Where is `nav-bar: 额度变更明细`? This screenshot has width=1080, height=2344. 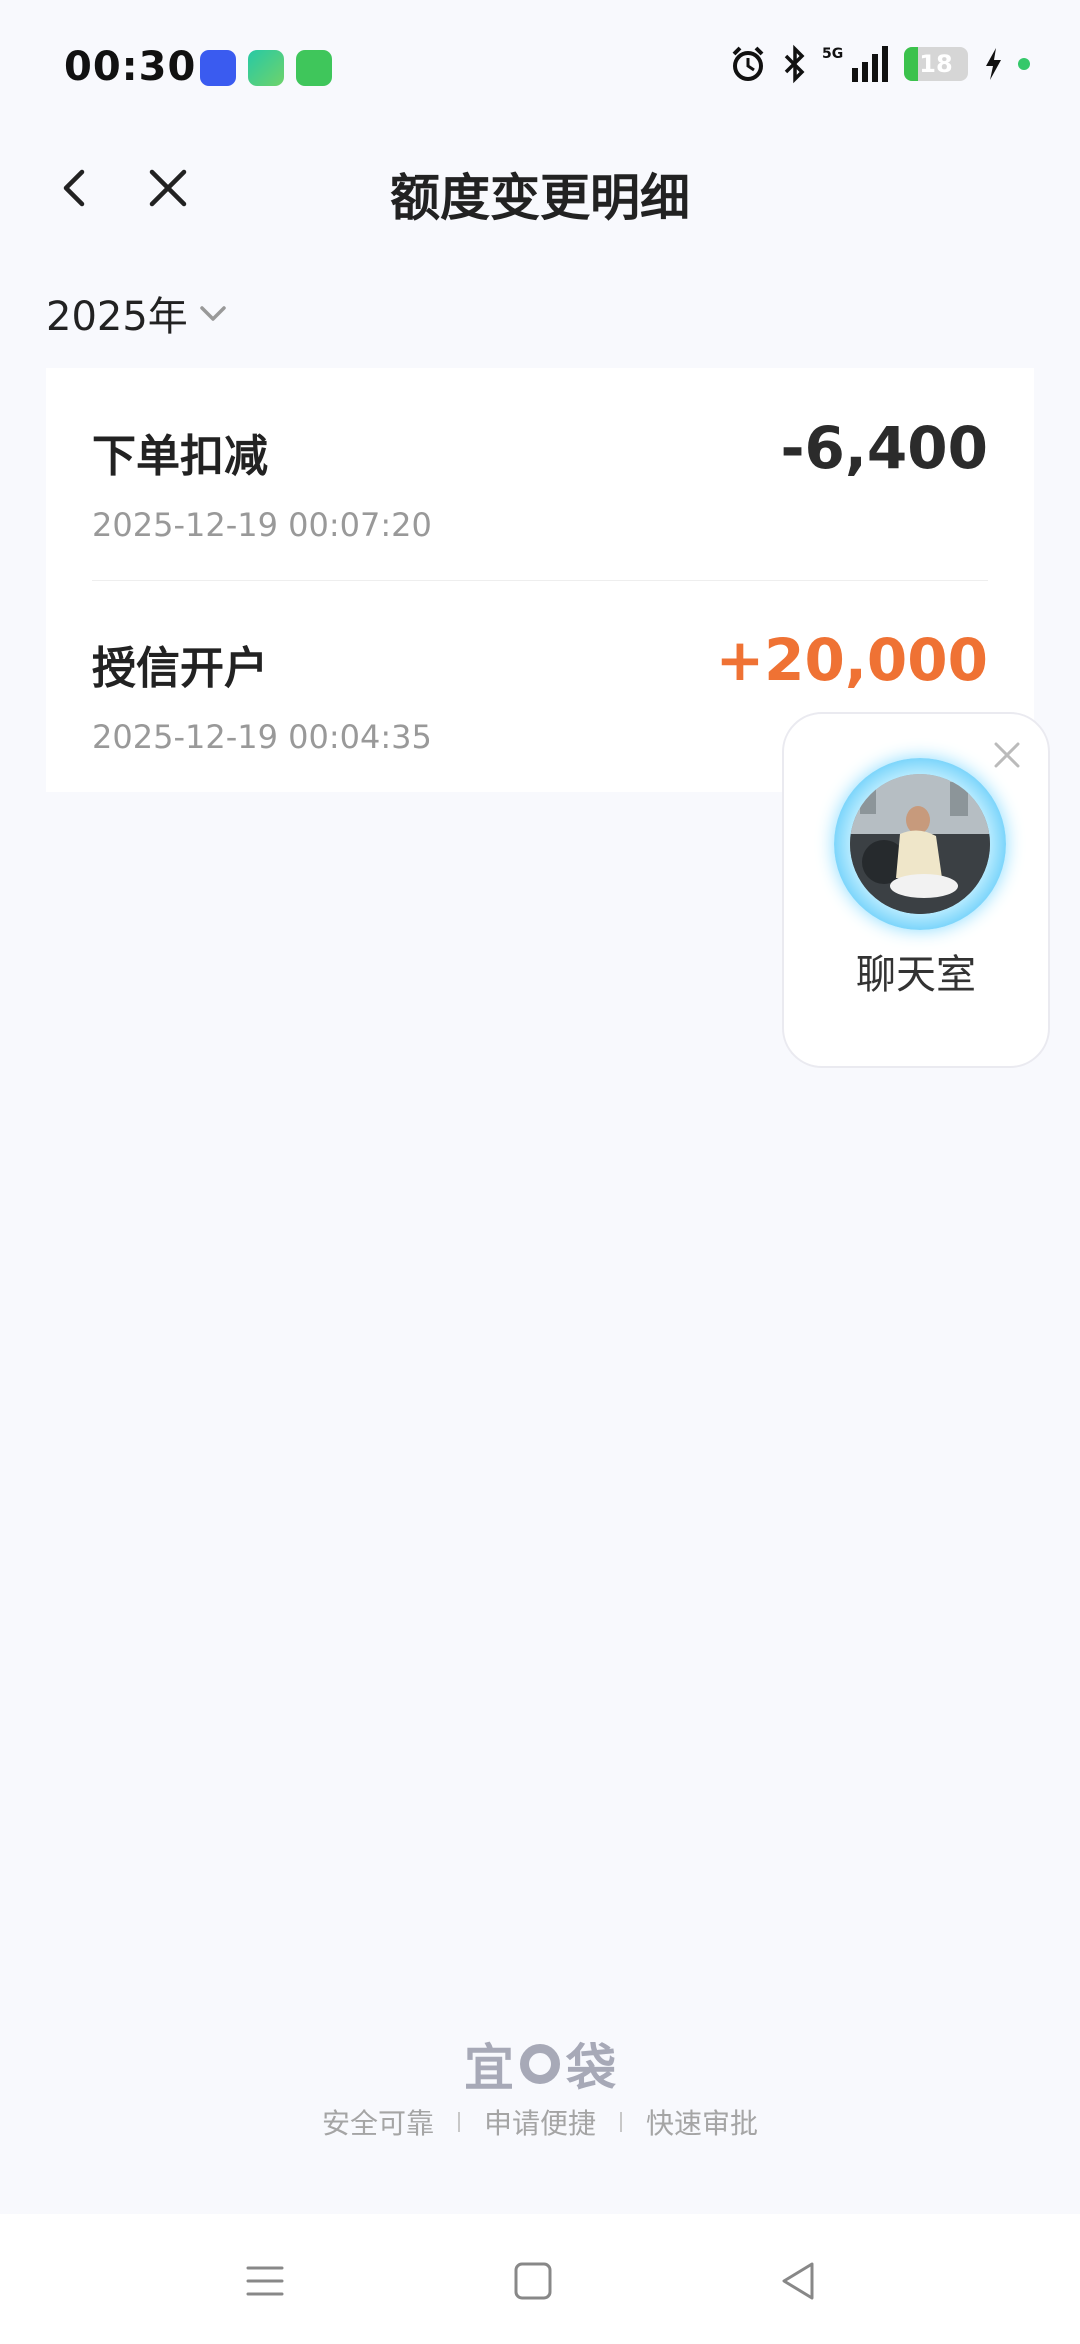 nav-bar: 额度变更明细 is located at coordinates (540, 190).